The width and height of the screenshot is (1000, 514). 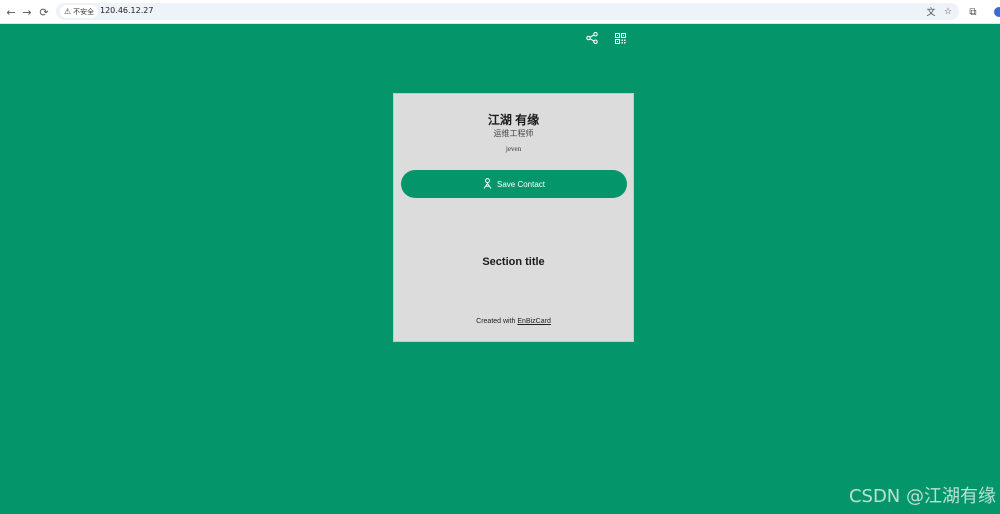 I want to click on save-contact-label: Save Contact, so click(x=521, y=184).